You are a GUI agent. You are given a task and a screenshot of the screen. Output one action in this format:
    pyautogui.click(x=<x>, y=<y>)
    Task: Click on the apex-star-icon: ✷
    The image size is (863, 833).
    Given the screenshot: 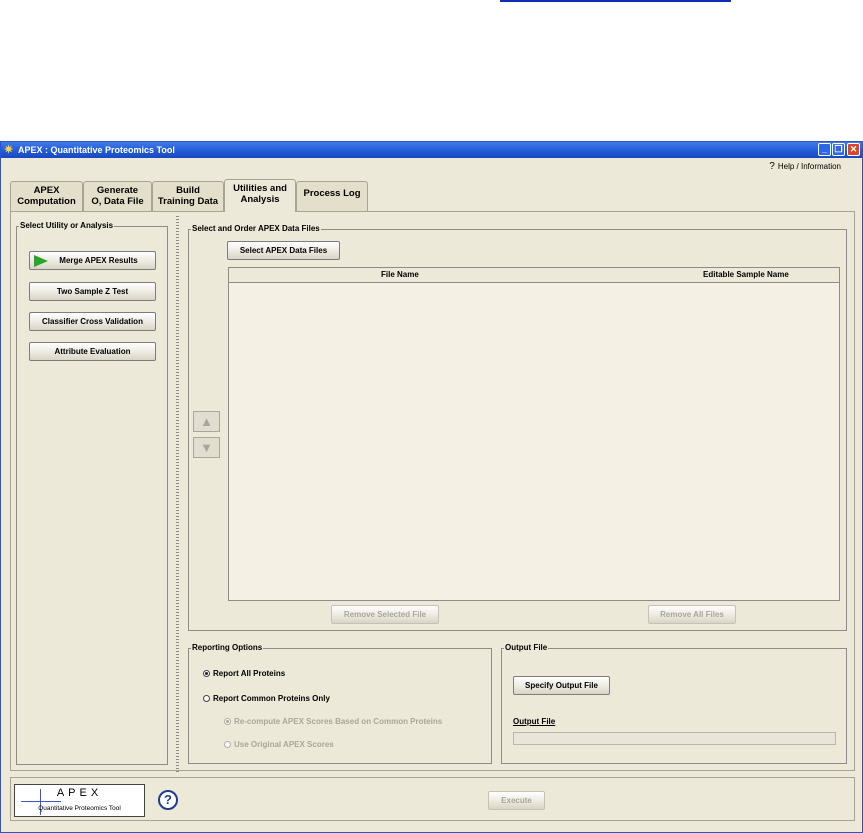 What is the action you would take?
    pyautogui.click(x=9, y=150)
    